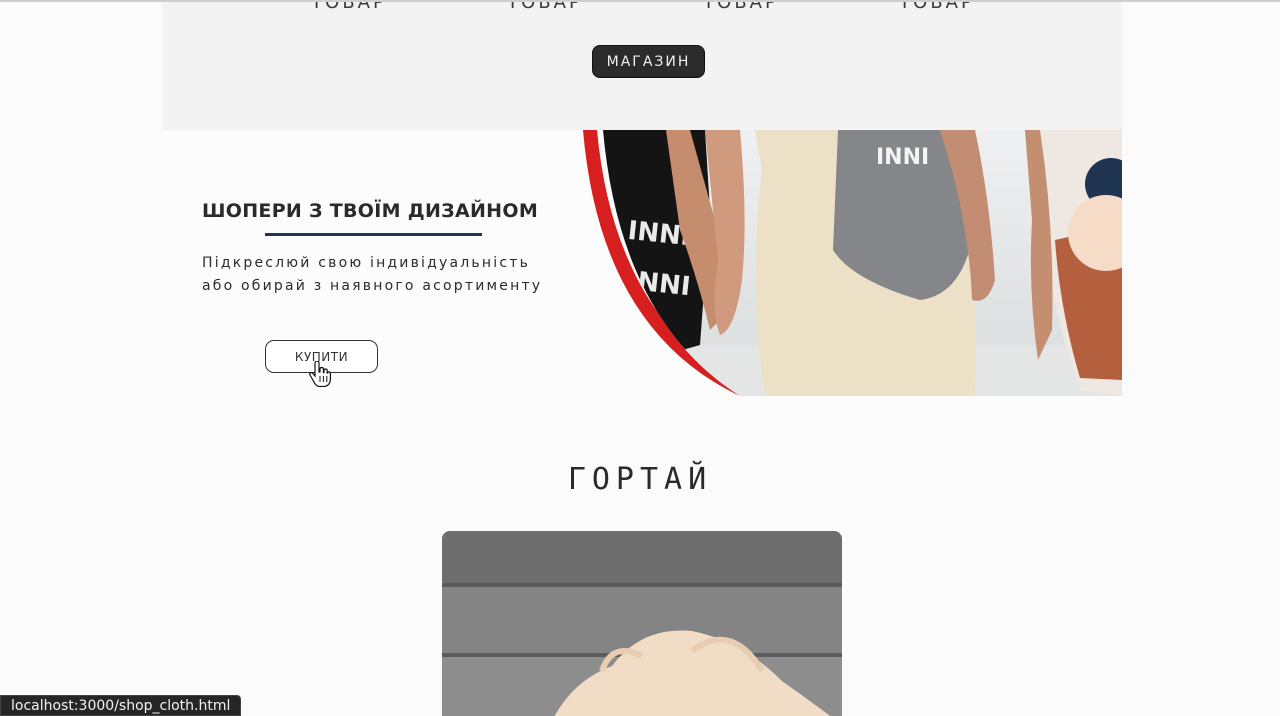 This screenshot has width=1280, height=716. What do you see at coordinates (648, 61) in the screenshot?
I see `shop-button: МАГАЗИН` at bounding box center [648, 61].